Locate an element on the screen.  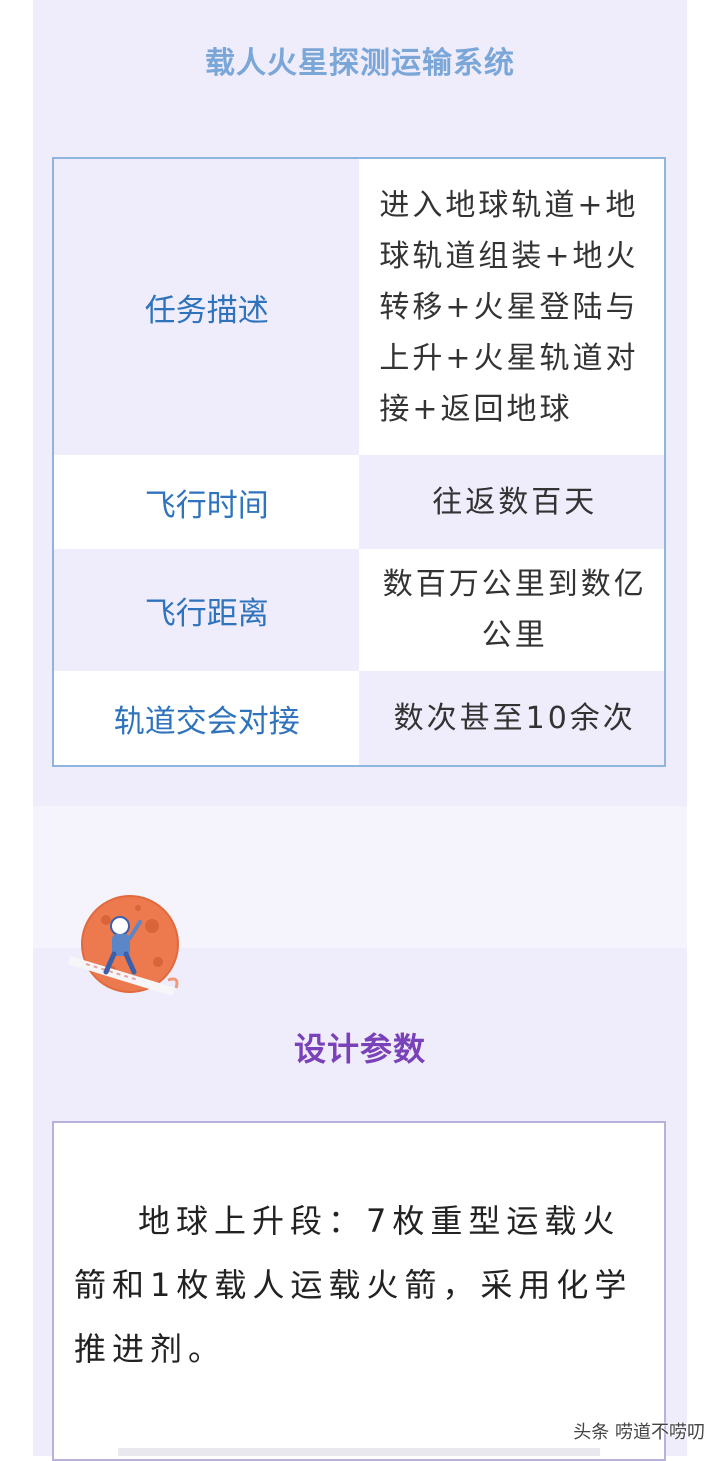
row-label-flight-time: 飞行时间 is located at coordinates (206, 502).